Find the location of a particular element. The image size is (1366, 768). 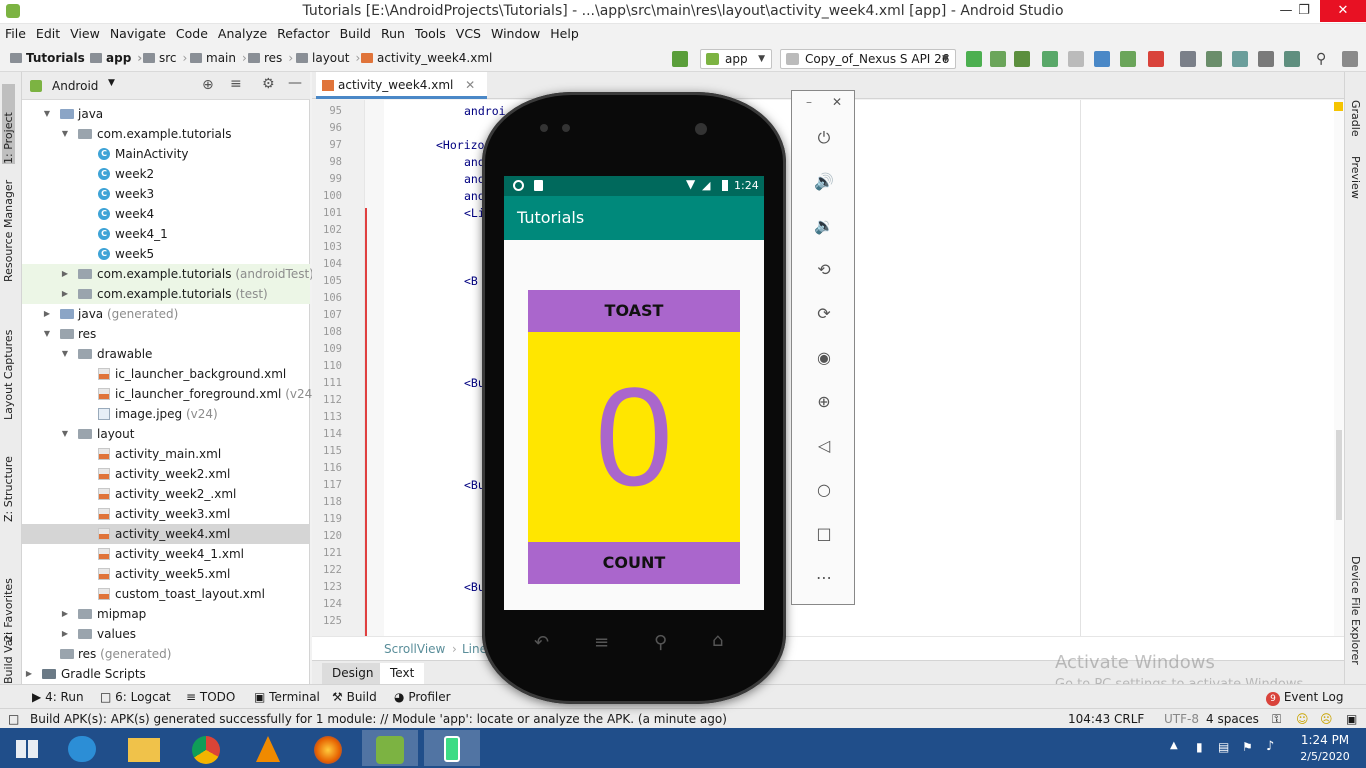

locate-icon: ⊕ is located at coordinates (208, 85).